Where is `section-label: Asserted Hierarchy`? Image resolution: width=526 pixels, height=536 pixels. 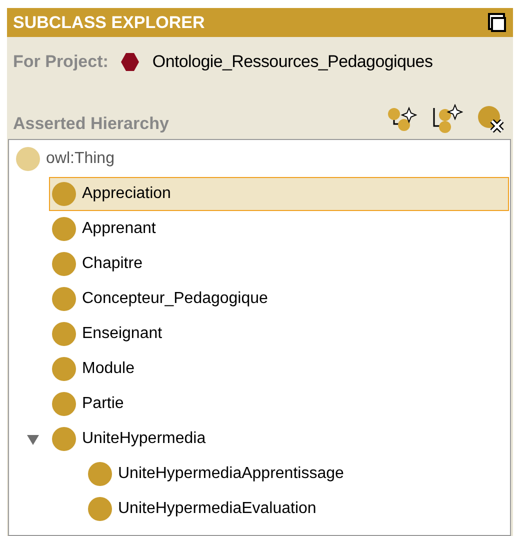 section-label: Asserted Hierarchy is located at coordinates (91, 123).